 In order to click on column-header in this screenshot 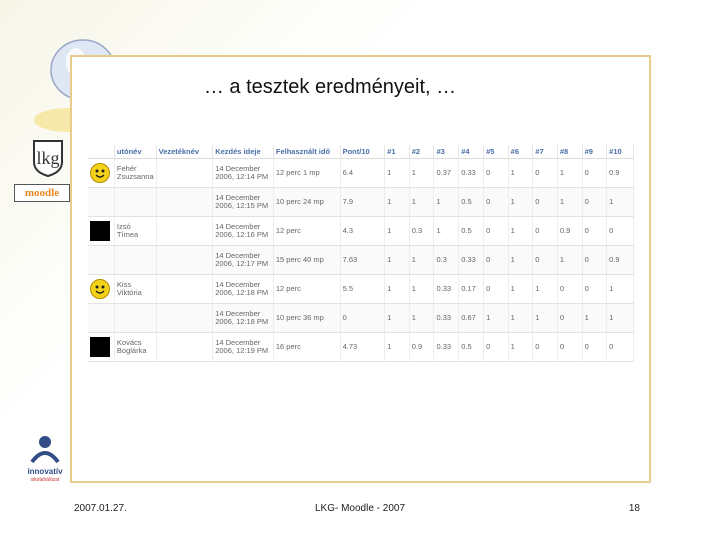, I will do `click(101, 152)`.